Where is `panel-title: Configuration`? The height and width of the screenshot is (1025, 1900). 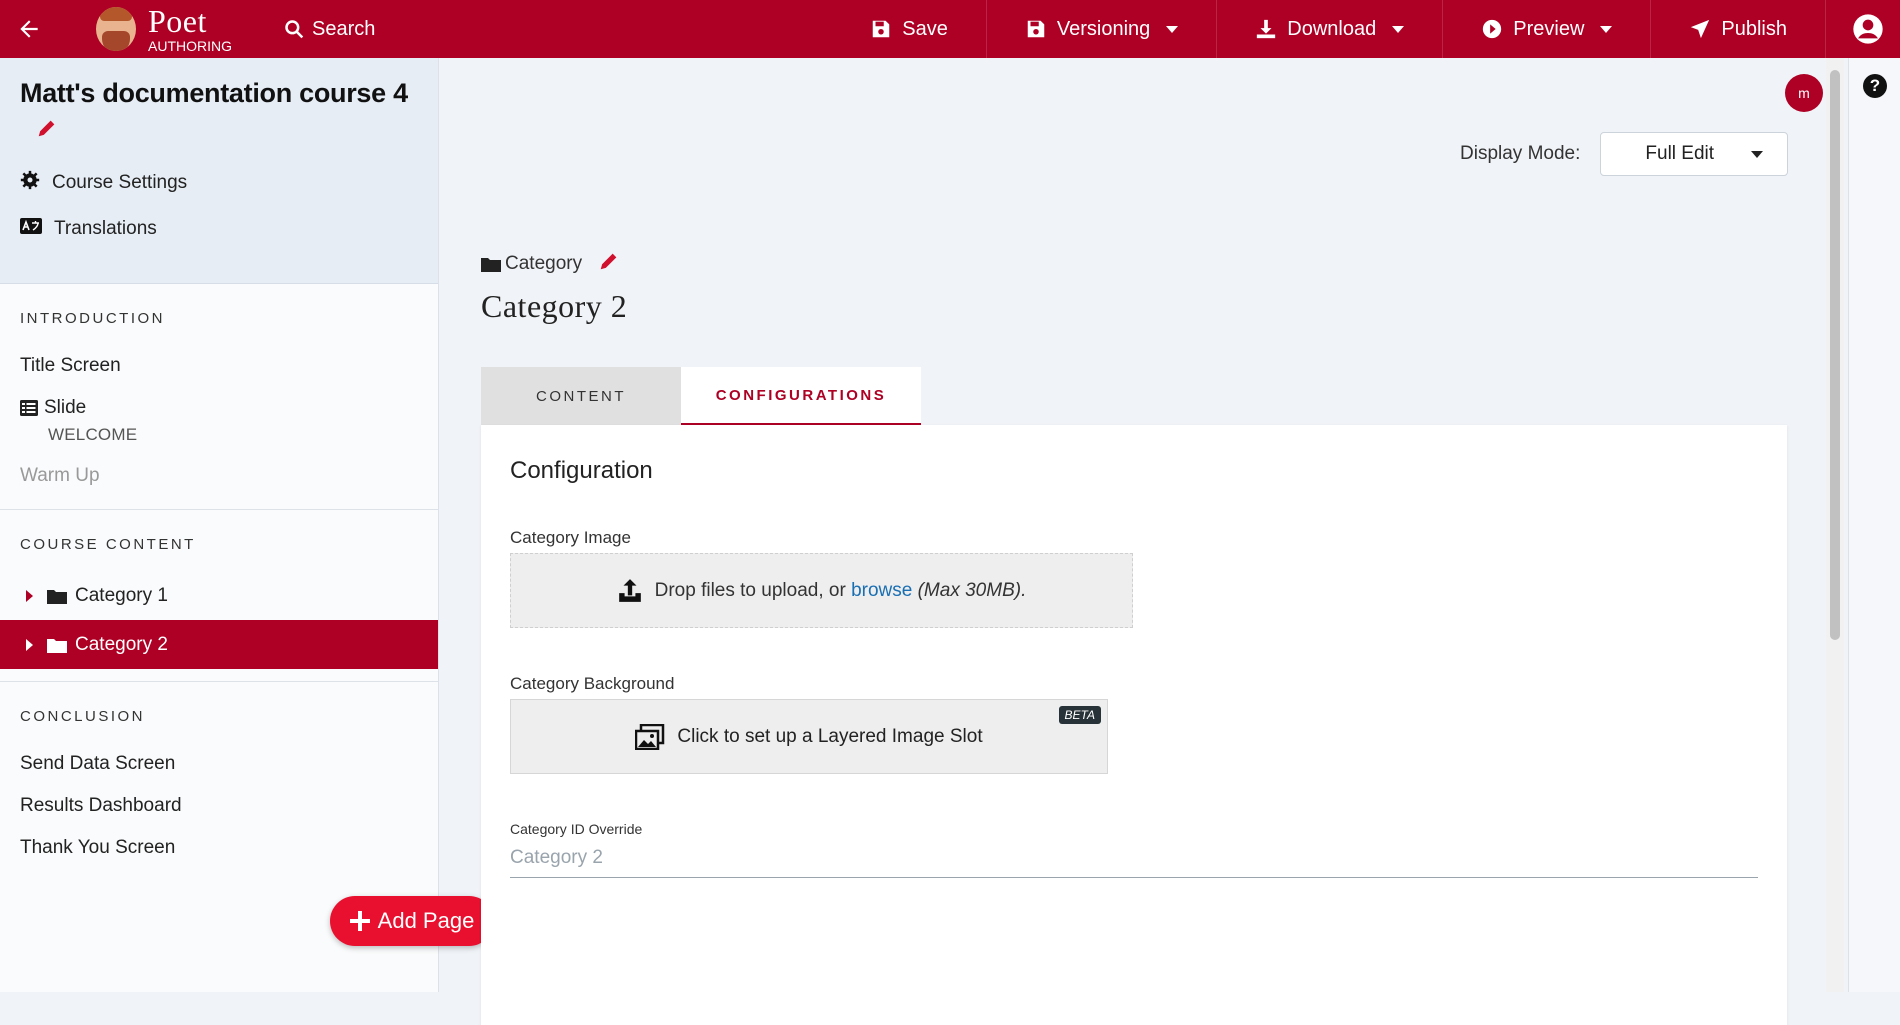
panel-title: Configuration is located at coordinates (581, 470).